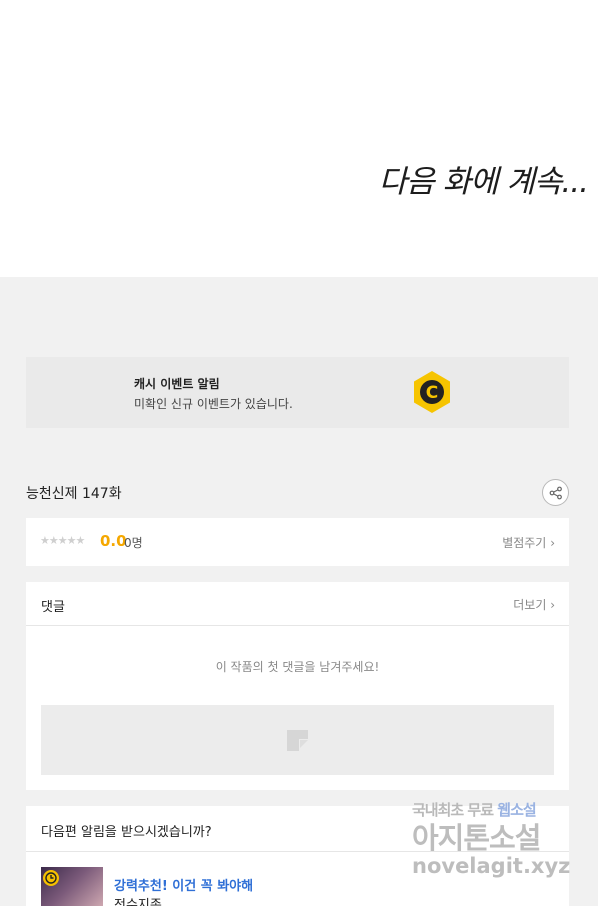 The height and width of the screenshot is (906, 598). What do you see at coordinates (183, 884) in the screenshot?
I see `recommend-title: 강력추천! 이건 꼭 봐야해` at bounding box center [183, 884].